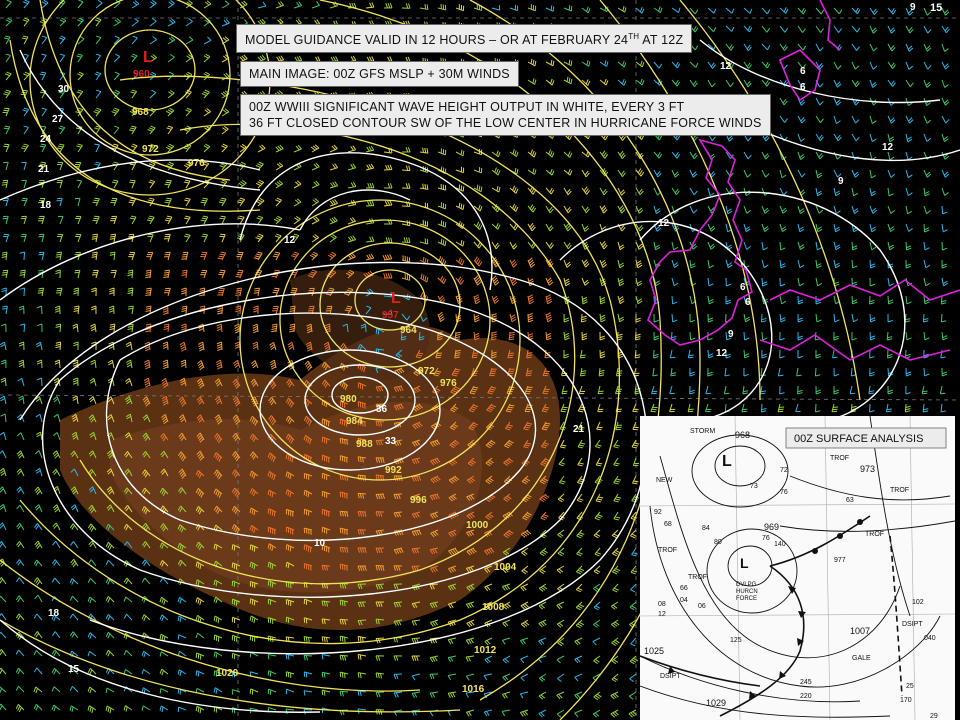 The width and height of the screenshot is (960, 720). Describe the element at coordinates (702, 431) in the screenshot. I see `inset-label-storm: STORM` at that location.